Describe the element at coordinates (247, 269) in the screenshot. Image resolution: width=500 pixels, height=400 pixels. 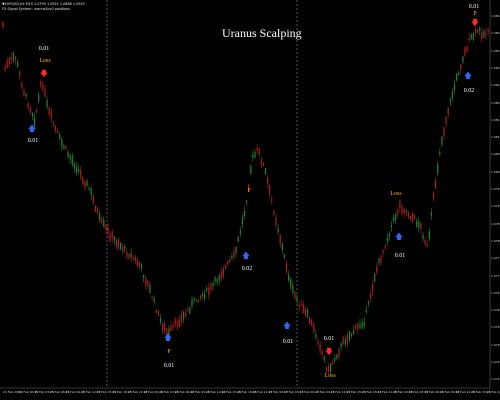
I see `signal-lot-label: 0.02` at that location.